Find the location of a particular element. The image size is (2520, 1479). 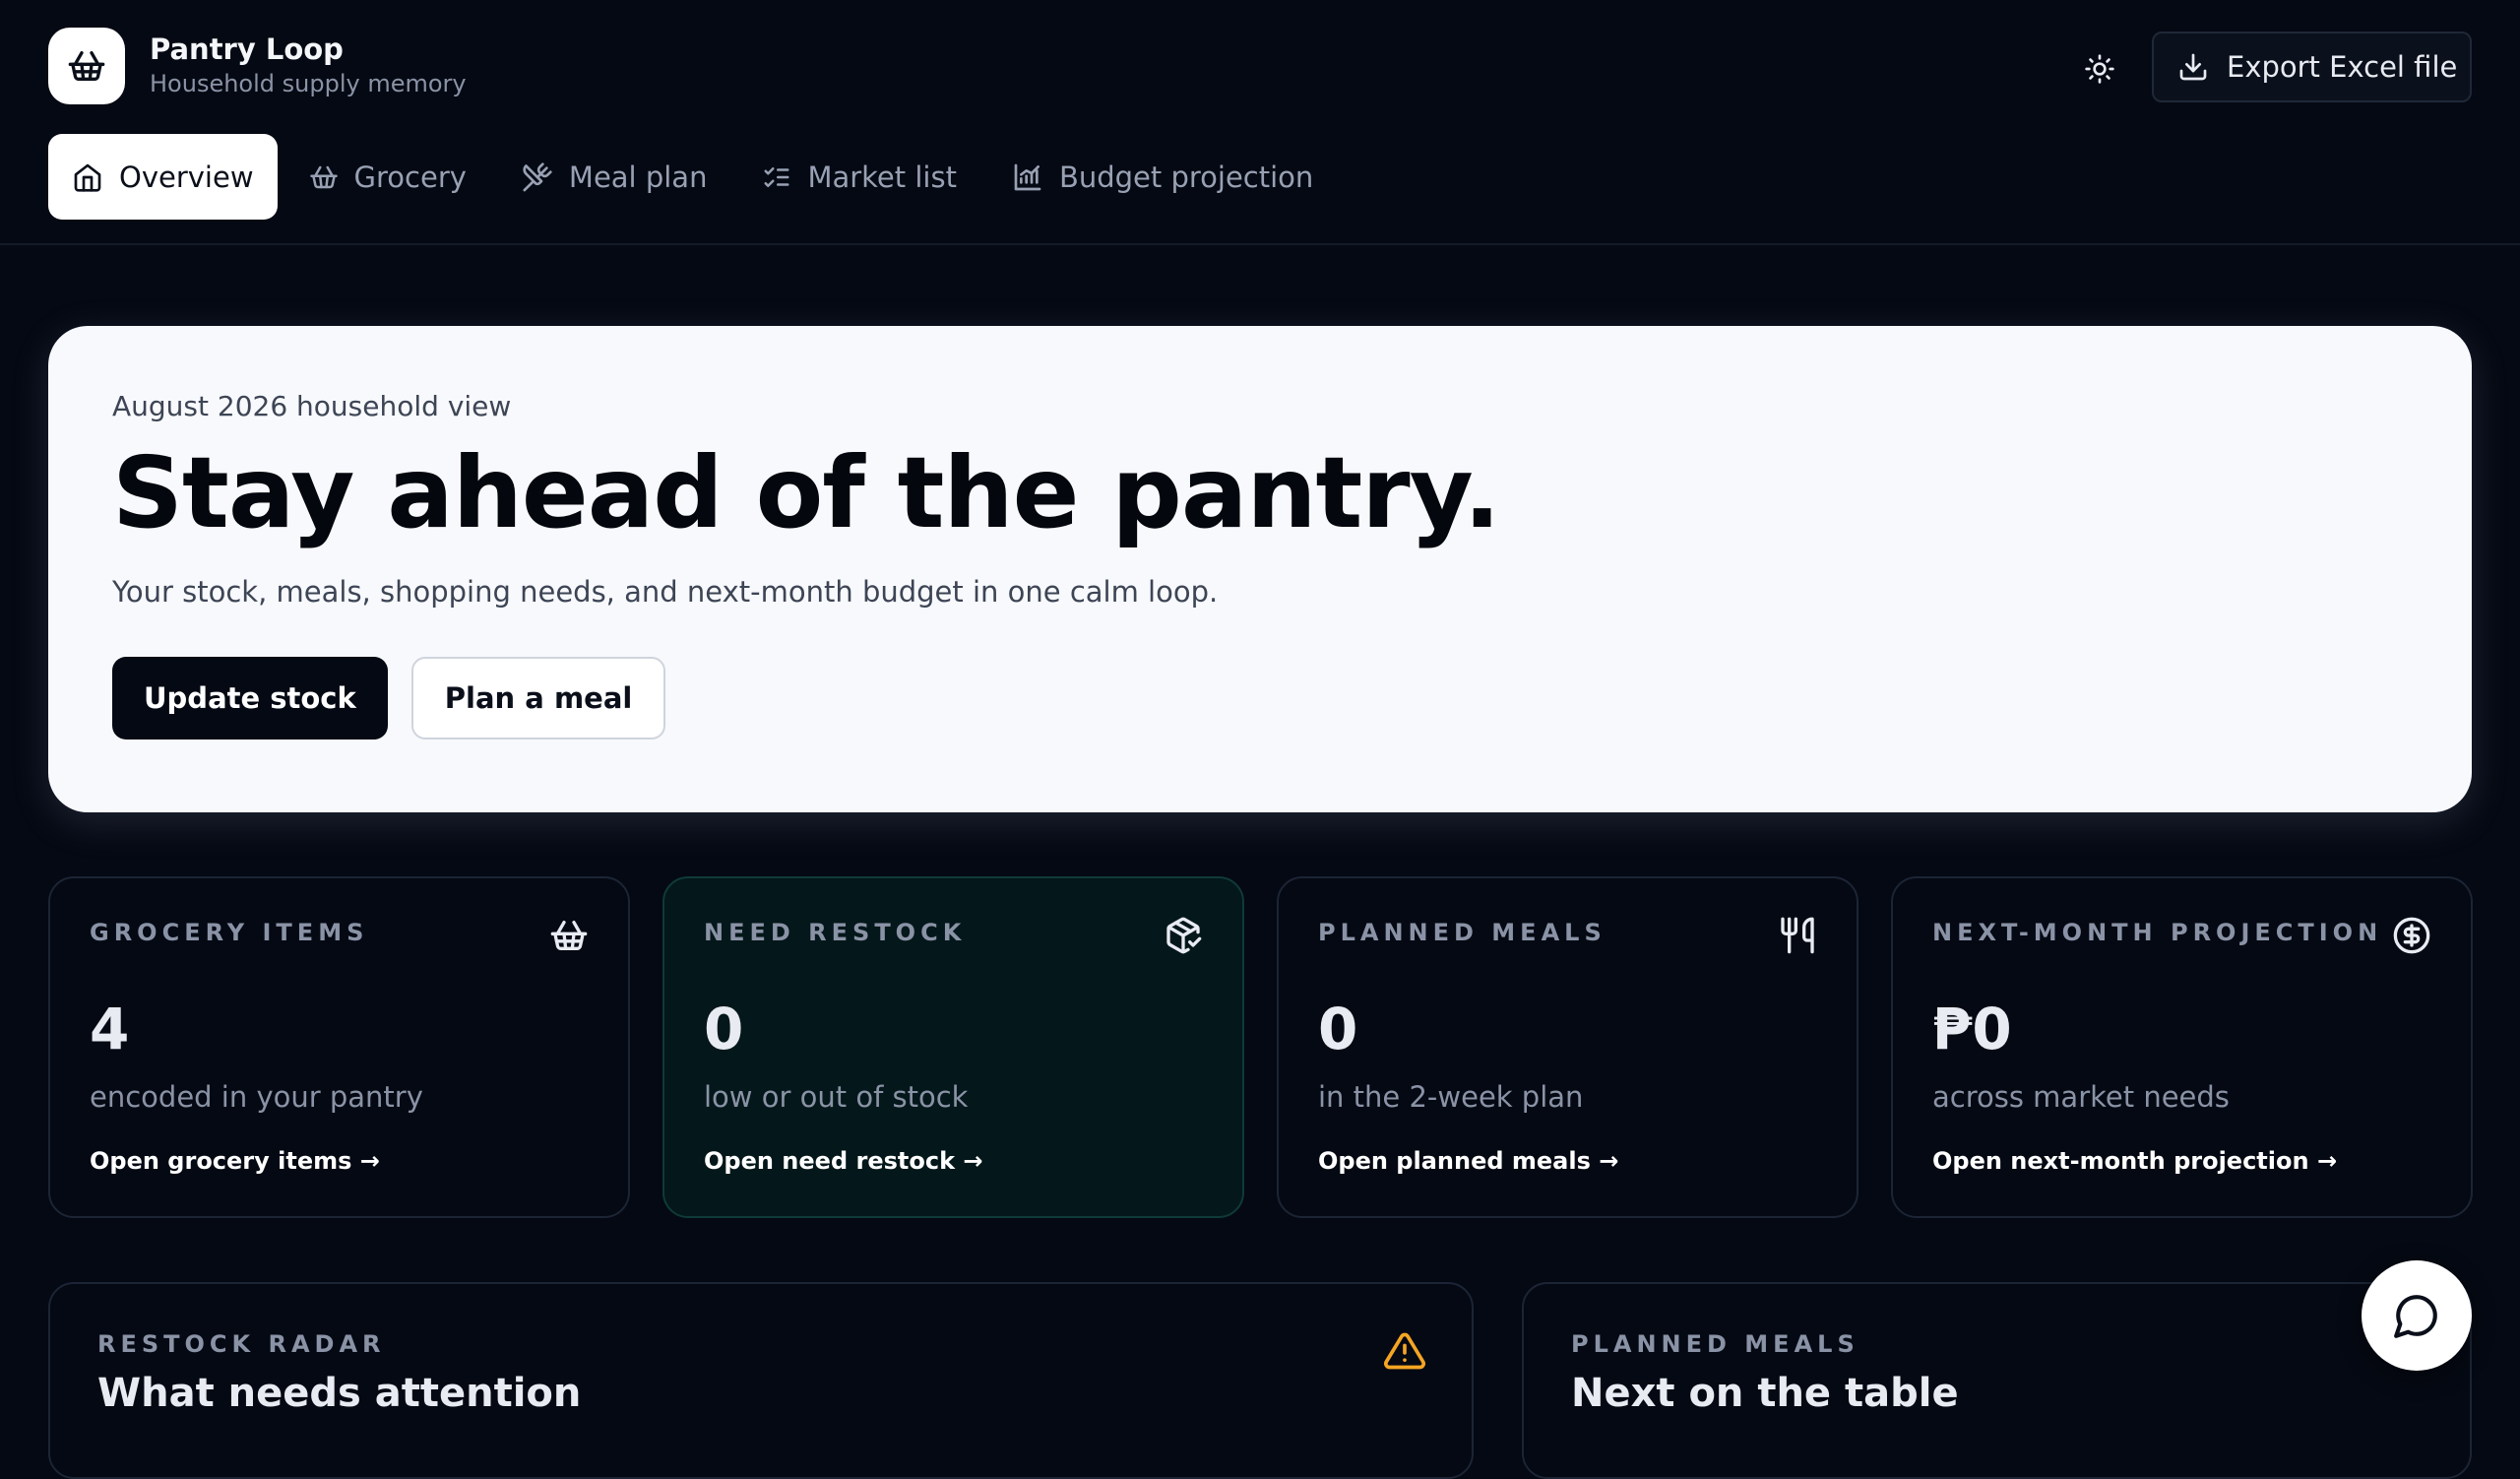

chart-icon is located at coordinates (1027, 177).